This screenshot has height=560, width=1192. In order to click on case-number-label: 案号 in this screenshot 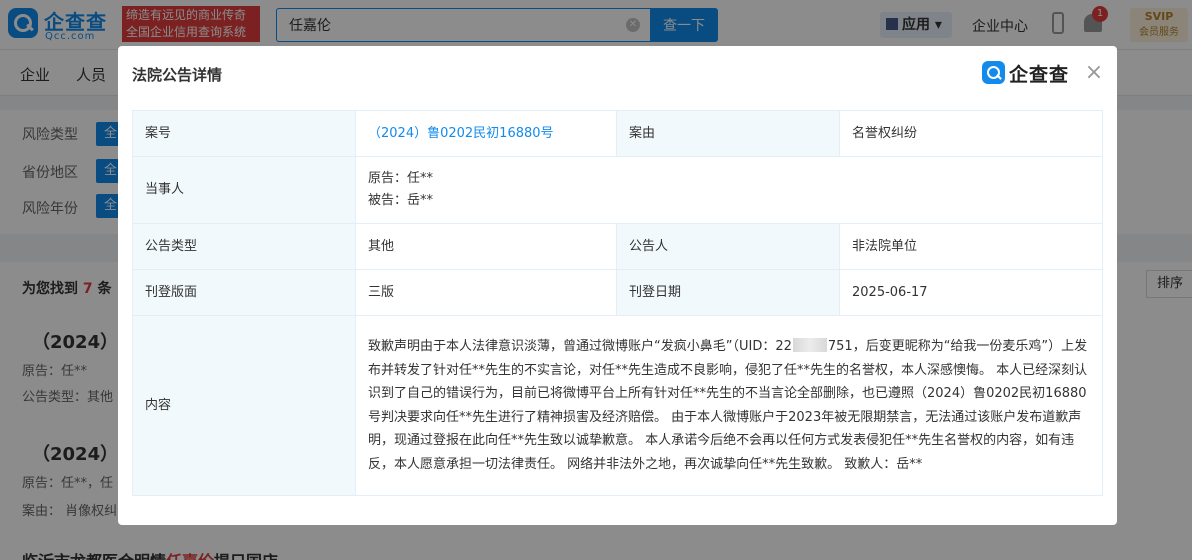, I will do `click(244, 133)`.